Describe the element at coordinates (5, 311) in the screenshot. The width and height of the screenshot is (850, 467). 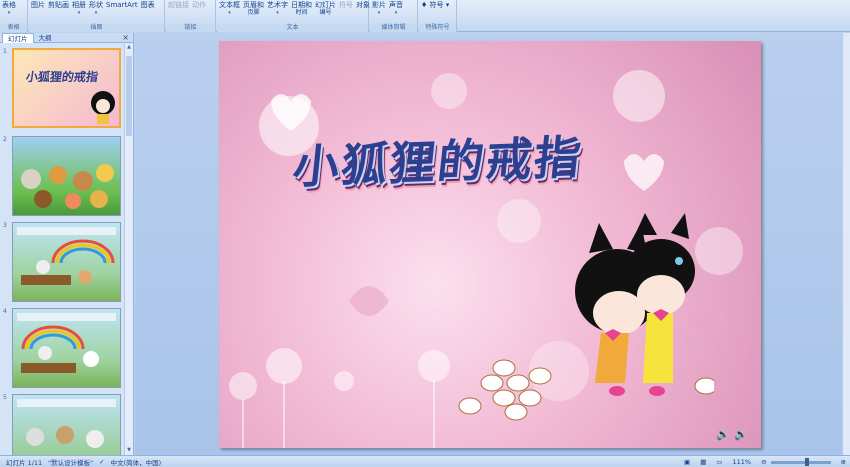
I see `slide-number: 4` at that location.